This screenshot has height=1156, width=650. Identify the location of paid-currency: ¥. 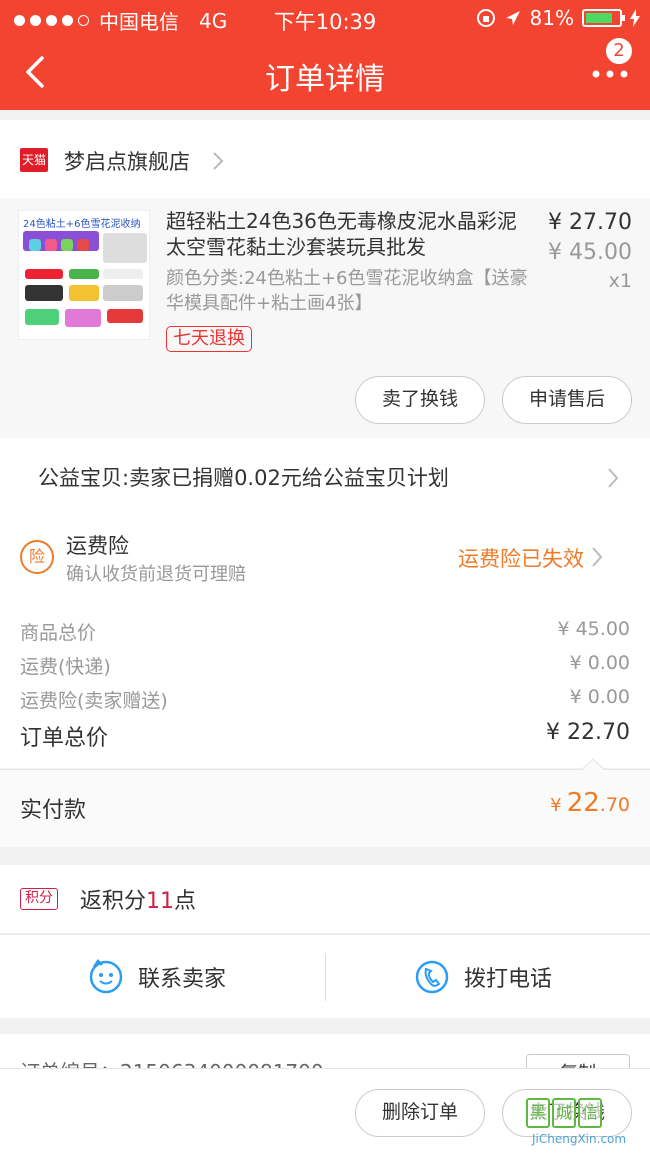
(556, 805).